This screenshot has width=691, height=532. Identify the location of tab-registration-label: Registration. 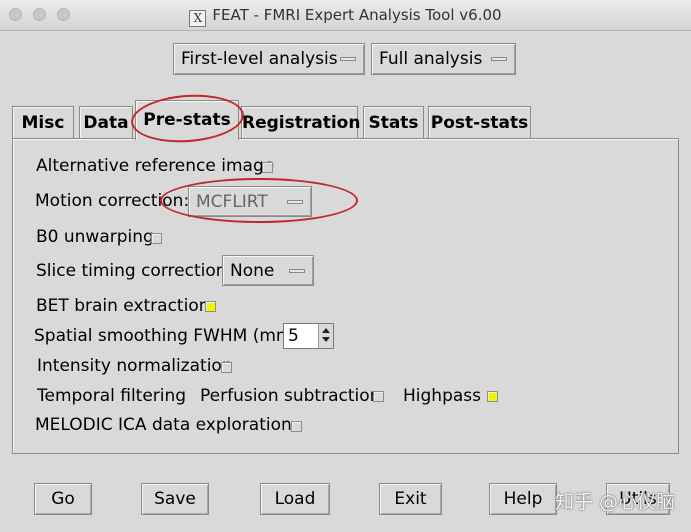
(301, 123).